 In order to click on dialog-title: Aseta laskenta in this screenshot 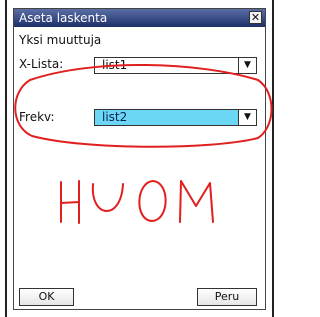, I will do `click(63, 18)`.